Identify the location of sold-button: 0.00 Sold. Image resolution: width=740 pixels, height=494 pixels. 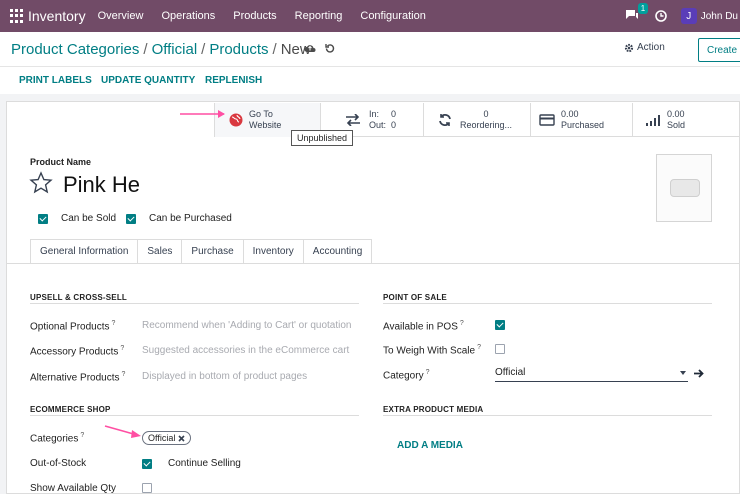
(686, 120).